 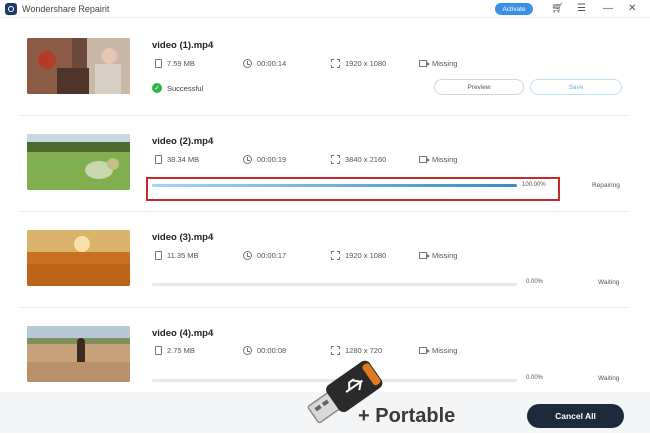 I want to click on cancel-all-button: Cancel All, so click(x=575, y=416).